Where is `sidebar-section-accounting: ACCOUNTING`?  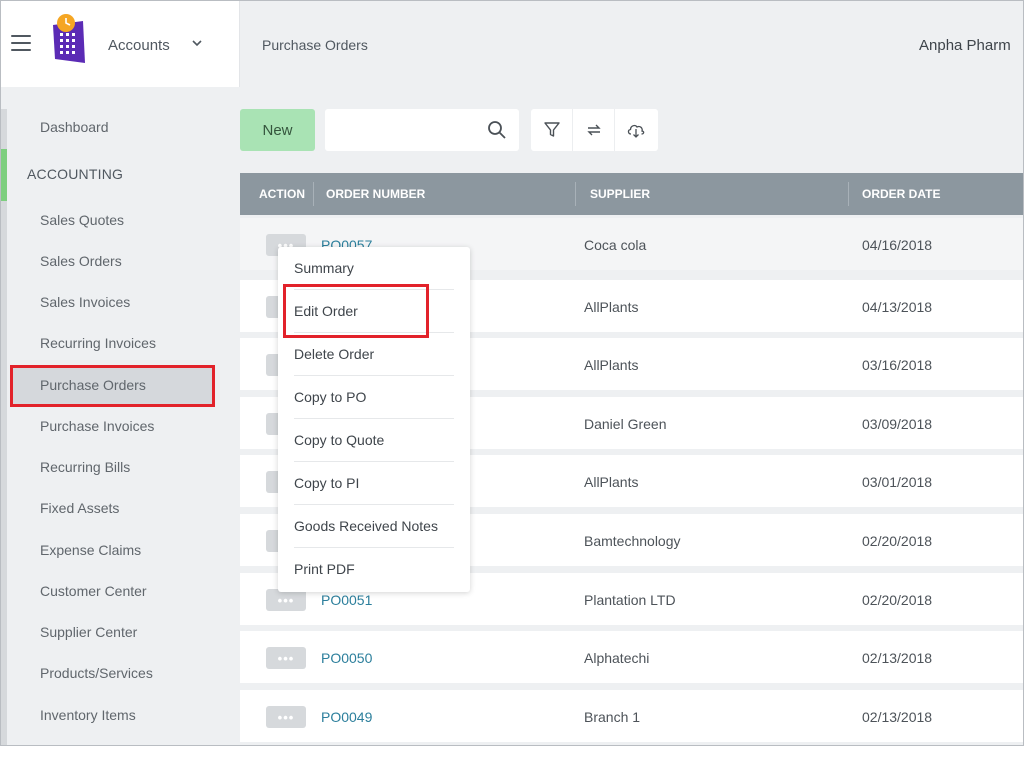 sidebar-section-accounting: ACCOUNTING is located at coordinates (75, 174).